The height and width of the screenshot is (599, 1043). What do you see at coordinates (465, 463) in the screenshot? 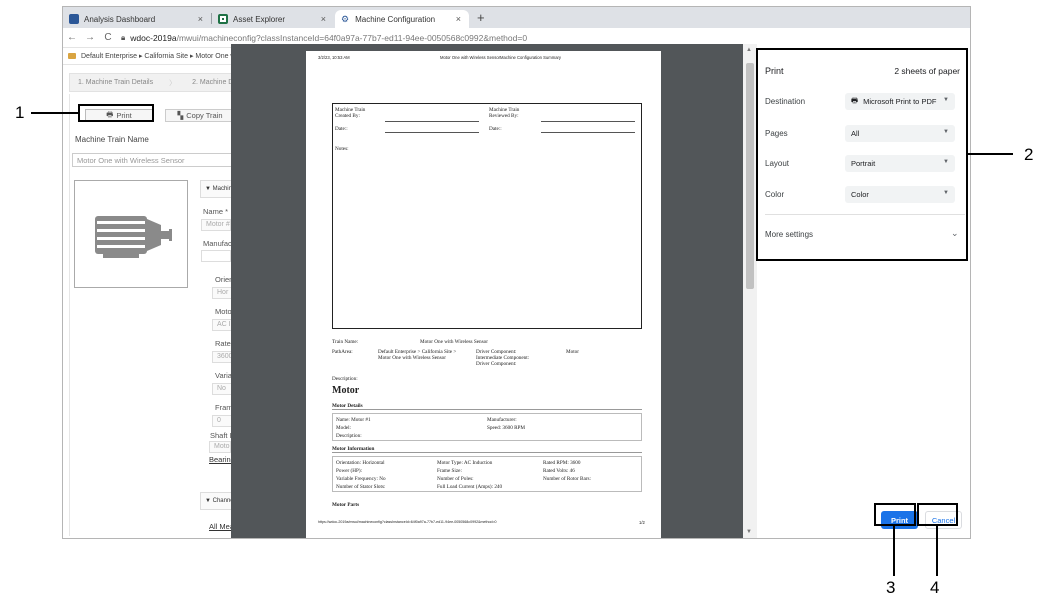
I see `mi-motor-type: Motor Type: AC Induction` at bounding box center [465, 463].